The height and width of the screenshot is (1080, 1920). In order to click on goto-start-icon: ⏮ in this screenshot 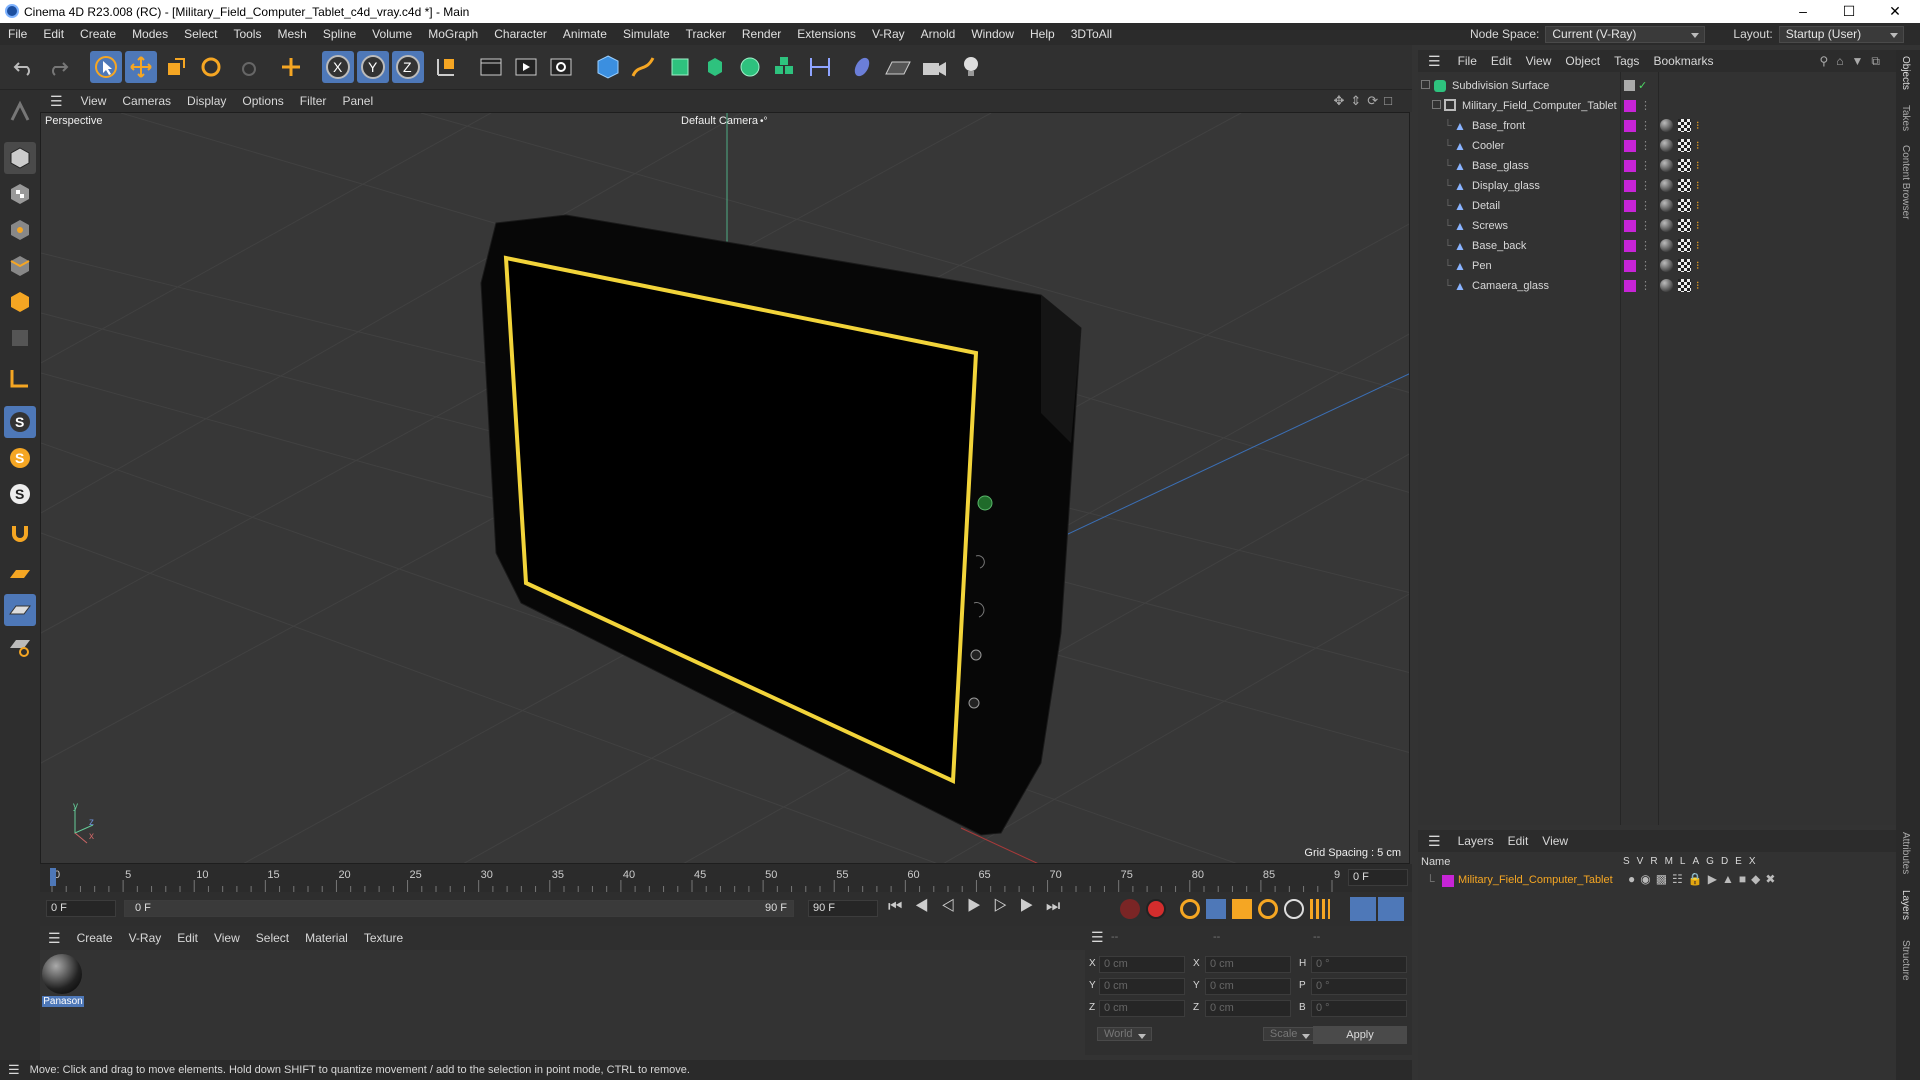, I will do `click(901, 906)`.